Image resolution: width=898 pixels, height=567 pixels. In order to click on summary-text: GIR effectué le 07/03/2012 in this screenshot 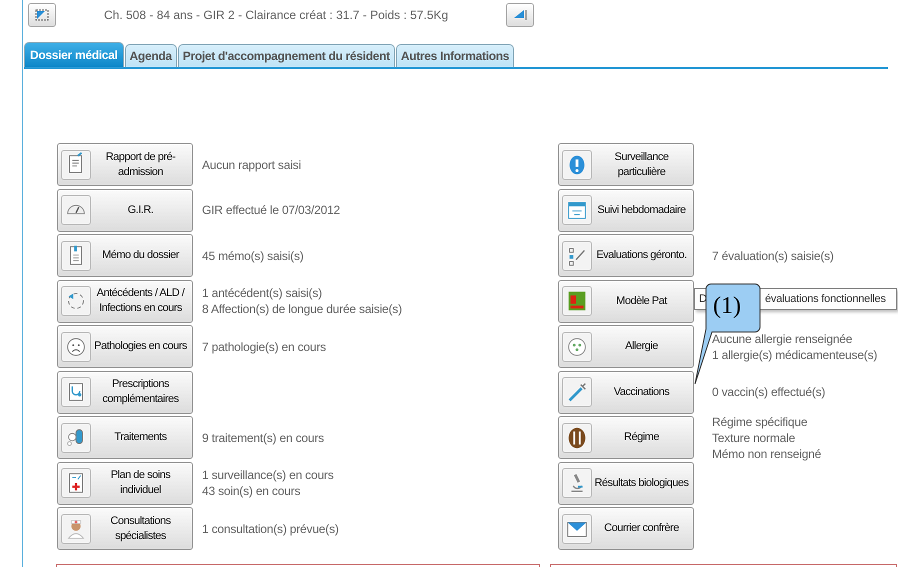, I will do `click(271, 210)`.